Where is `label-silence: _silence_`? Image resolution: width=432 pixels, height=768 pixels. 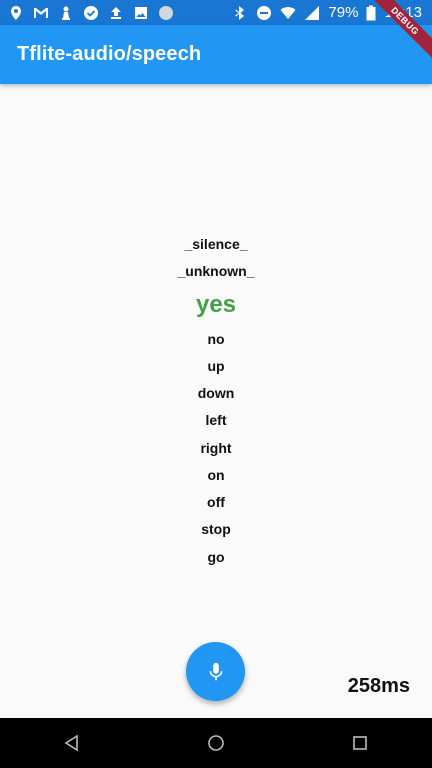
label-silence: _silence_ is located at coordinates (216, 244).